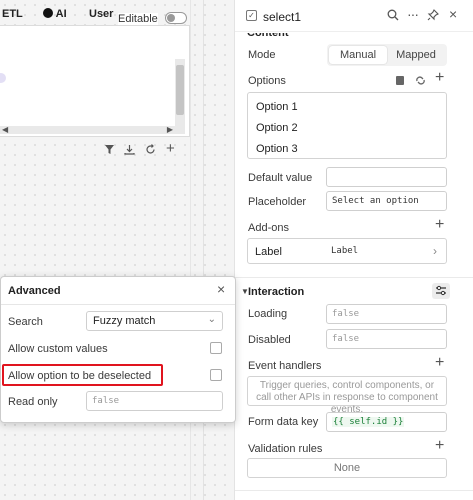  What do you see at coordinates (216, 348) in the screenshot?
I see `allow-custom-values-checkbox` at bounding box center [216, 348].